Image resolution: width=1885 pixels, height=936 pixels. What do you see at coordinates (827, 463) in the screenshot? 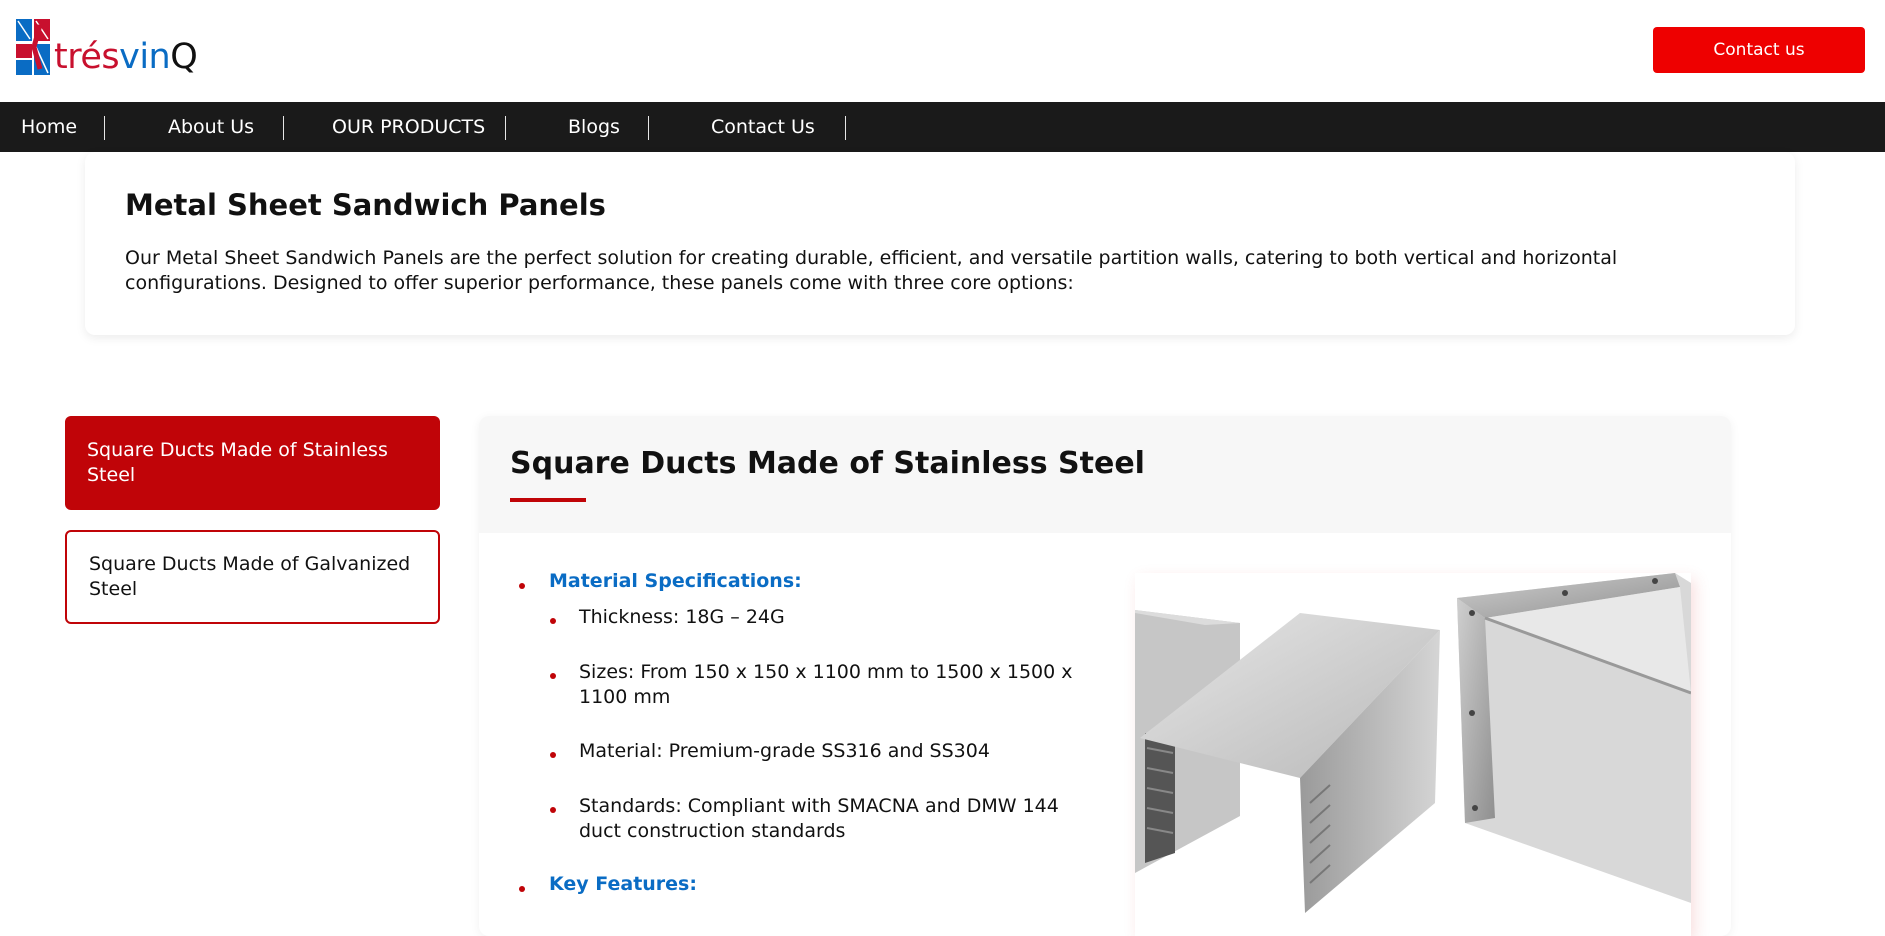
I see `panel-title: Square Ducts Made of Stainless Steel` at bounding box center [827, 463].